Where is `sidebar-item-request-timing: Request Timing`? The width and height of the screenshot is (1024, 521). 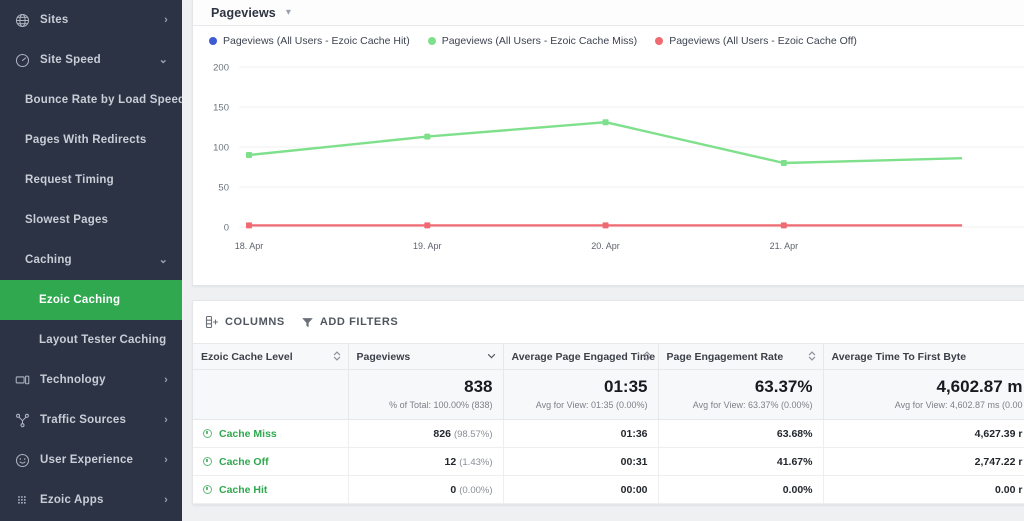 sidebar-item-request-timing: Request Timing is located at coordinates (91, 180).